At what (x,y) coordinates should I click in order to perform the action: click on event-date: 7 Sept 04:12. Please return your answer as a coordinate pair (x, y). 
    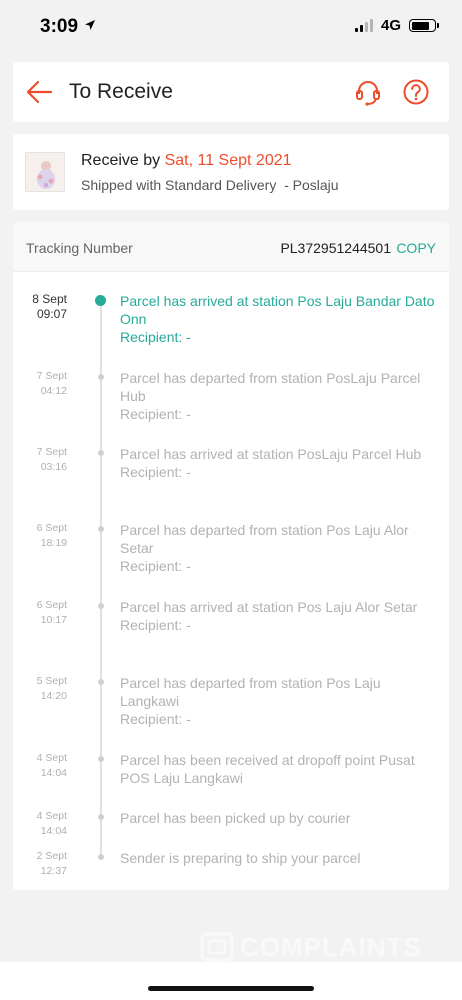
    Looking at the image, I should click on (51, 383).